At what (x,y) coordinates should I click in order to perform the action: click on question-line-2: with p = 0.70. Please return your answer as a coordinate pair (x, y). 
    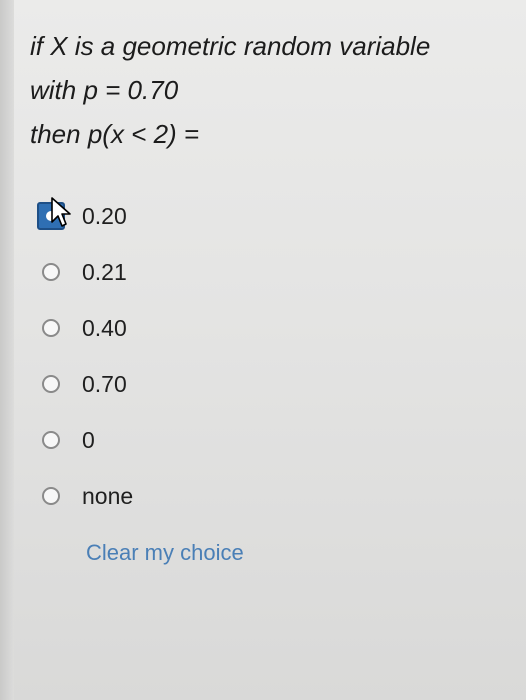
    Looking at the image, I should click on (104, 90).